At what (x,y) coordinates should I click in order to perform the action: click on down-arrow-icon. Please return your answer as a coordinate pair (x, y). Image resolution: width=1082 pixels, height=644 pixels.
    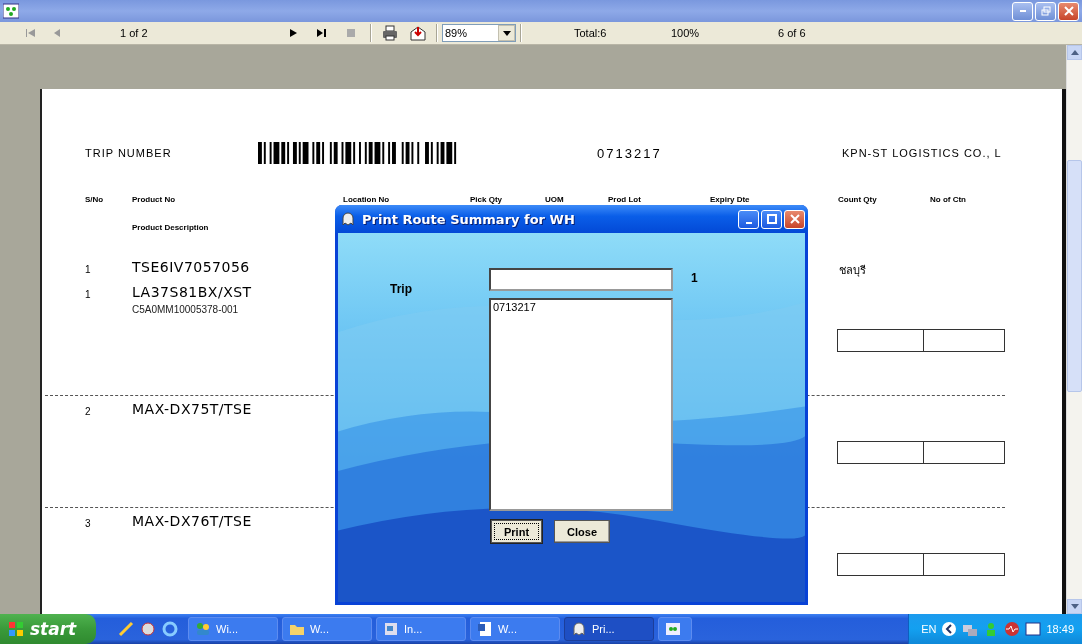
    Looking at the image, I should click on (1074, 606).